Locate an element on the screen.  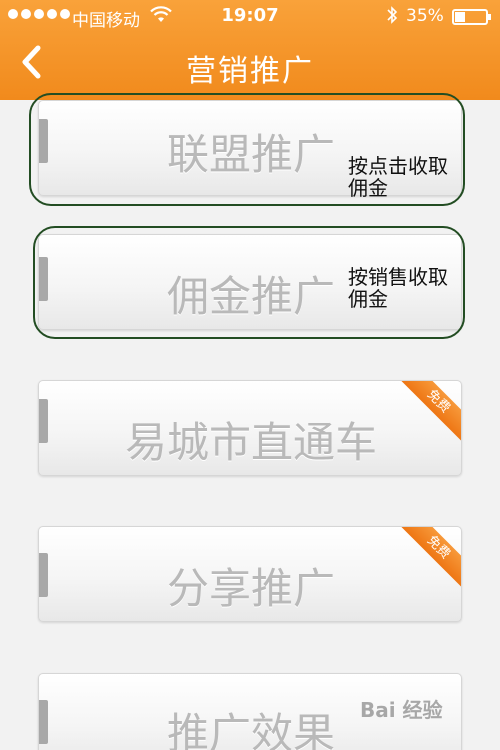
menu-item-label: 易城市直通车 is located at coordinates (250, 442).